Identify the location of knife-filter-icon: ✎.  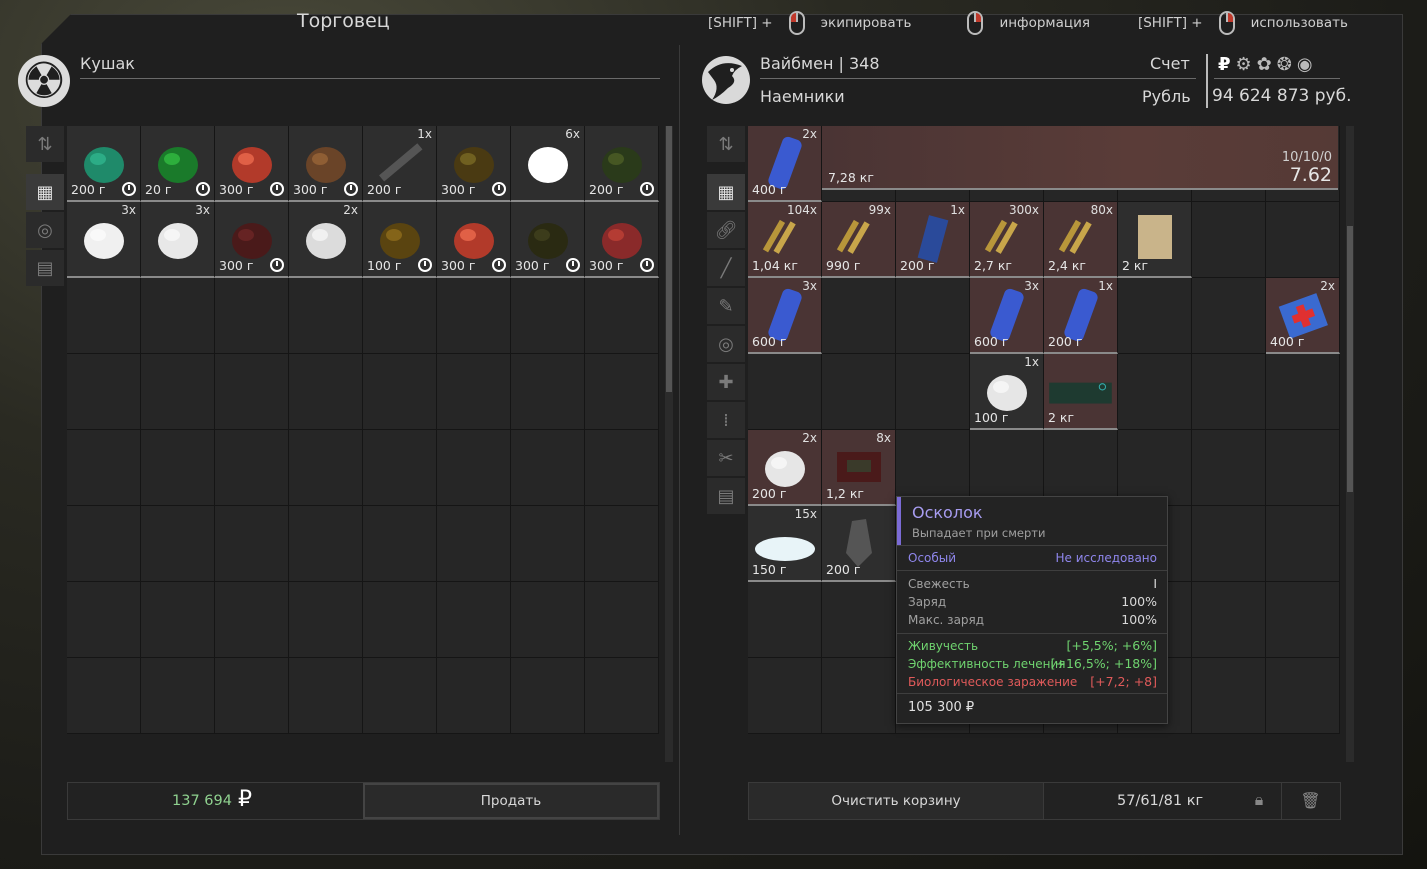
(726, 306).